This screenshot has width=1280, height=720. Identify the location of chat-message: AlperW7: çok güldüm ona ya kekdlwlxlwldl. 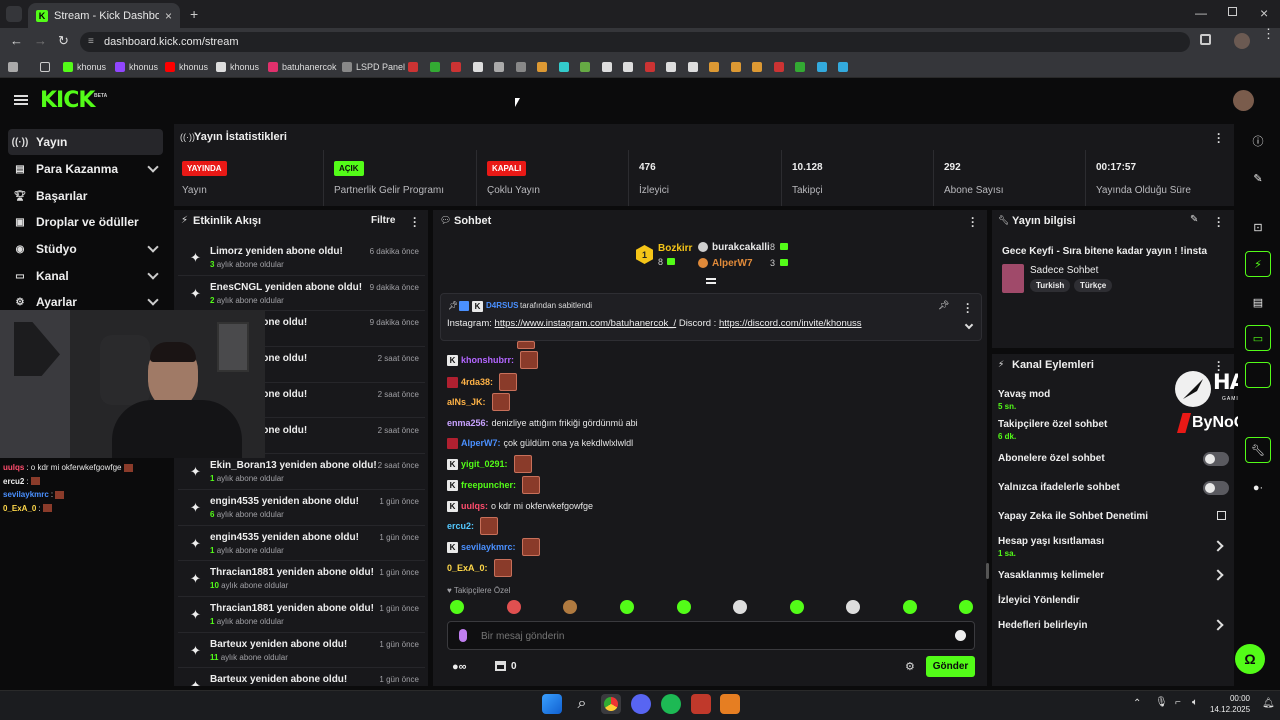
(540, 443).